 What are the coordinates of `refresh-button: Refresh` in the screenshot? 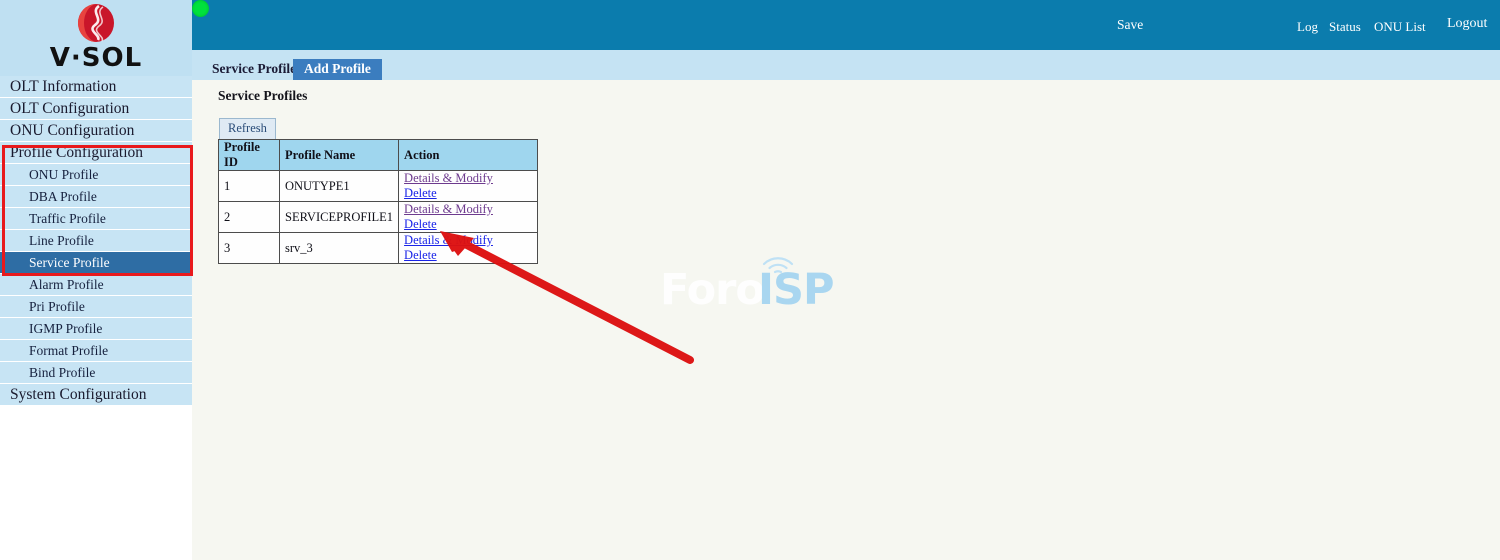 It's located at (247, 129).